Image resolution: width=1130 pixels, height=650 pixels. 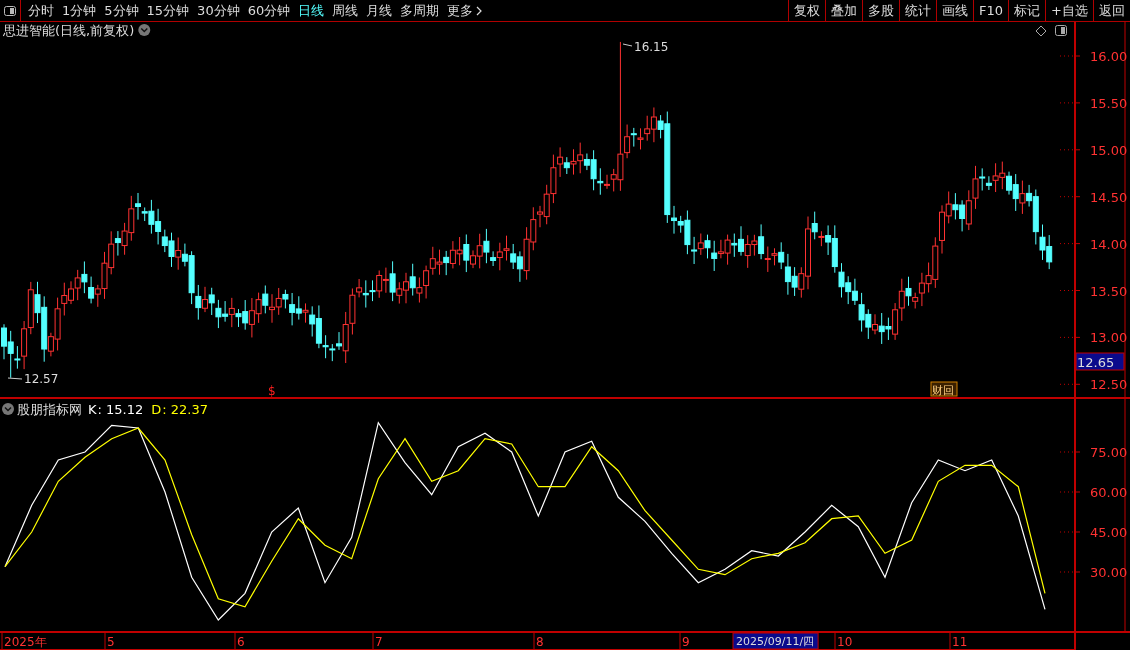 I want to click on date-label: 5, so click(x=111, y=642).